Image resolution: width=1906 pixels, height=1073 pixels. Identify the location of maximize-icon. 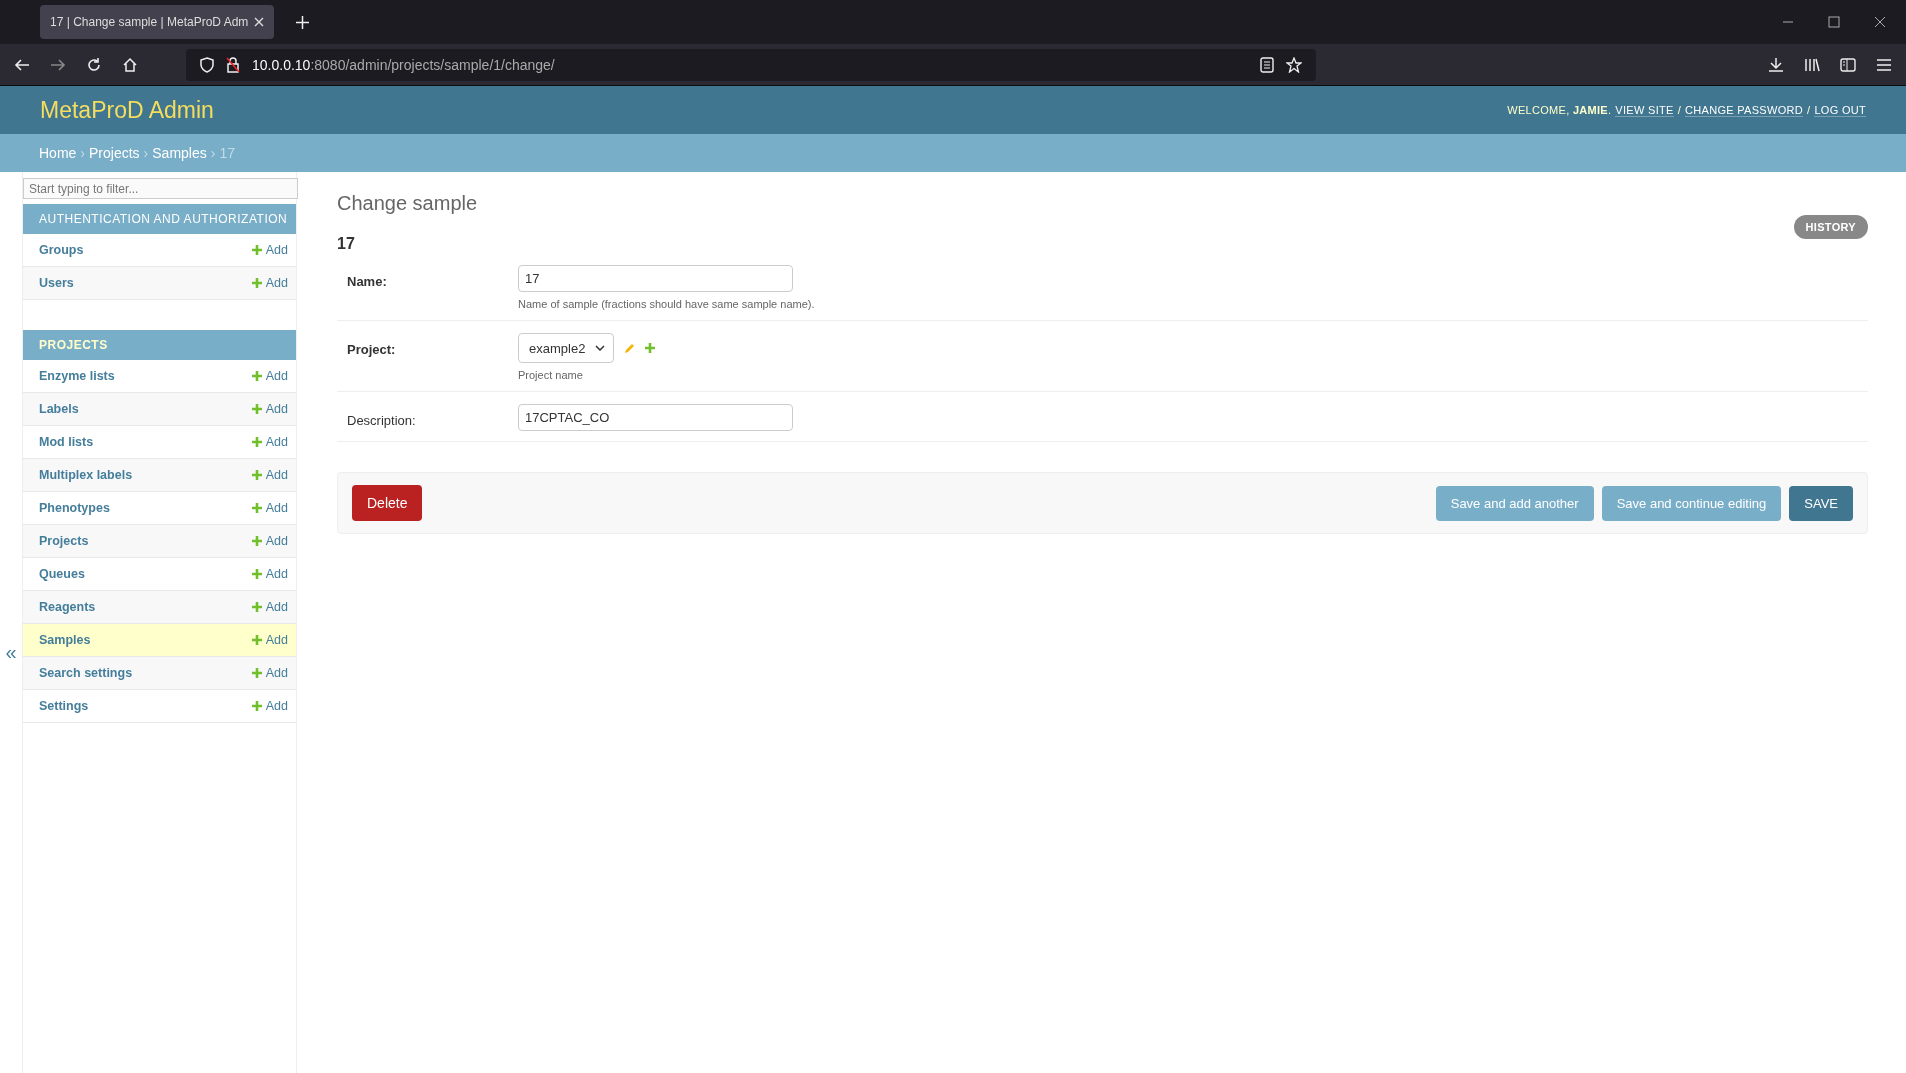
(1834, 22).